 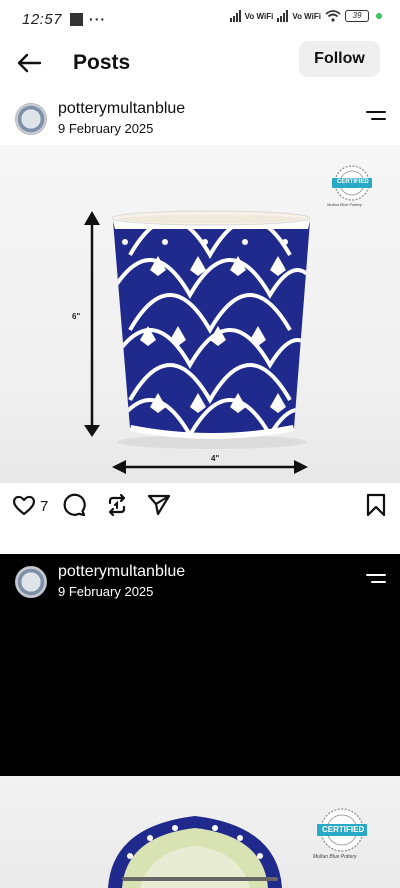 What do you see at coordinates (77, 19) in the screenshot?
I see `notification-icon` at bounding box center [77, 19].